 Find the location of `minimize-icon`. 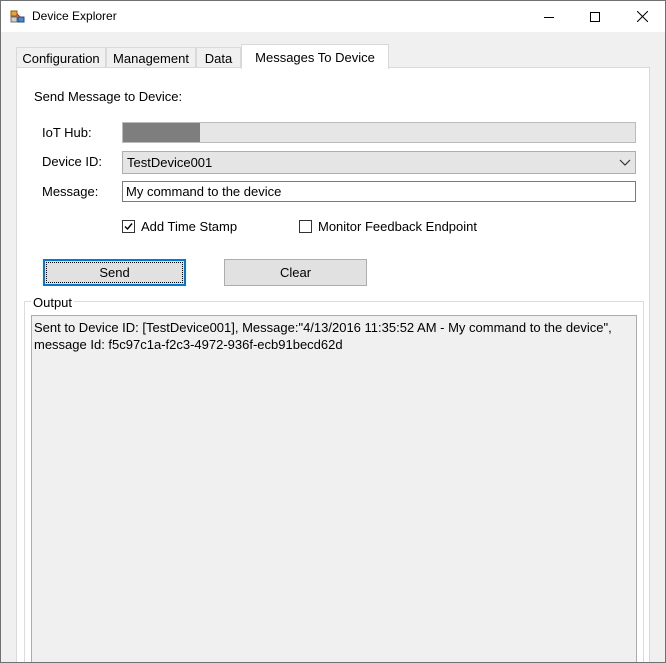

minimize-icon is located at coordinates (549, 17).